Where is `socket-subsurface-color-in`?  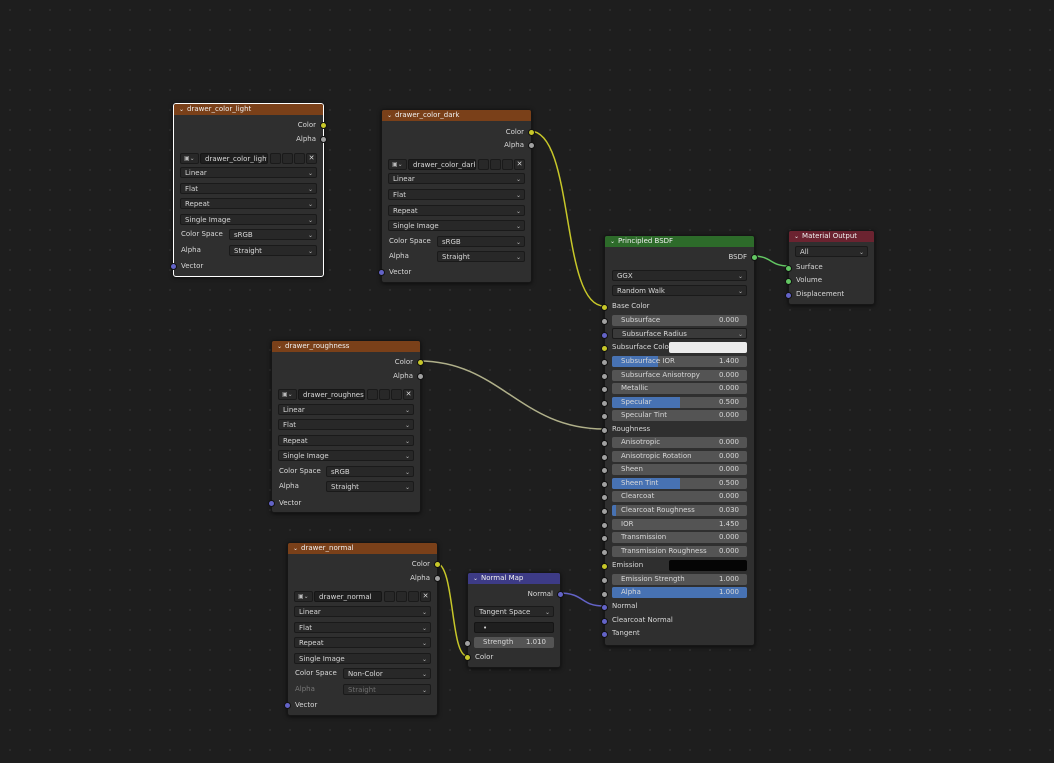
socket-subsurface-color-in is located at coordinates (604, 348).